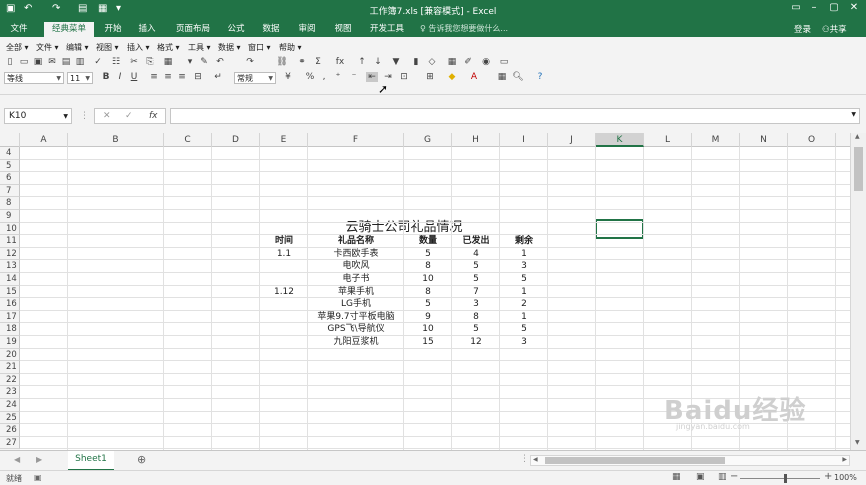 The height and width of the screenshot is (485, 866). Describe the element at coordinates (356, 254) in the screenshot. I see `gift-name-cell: 卡西欧手表` at that location.